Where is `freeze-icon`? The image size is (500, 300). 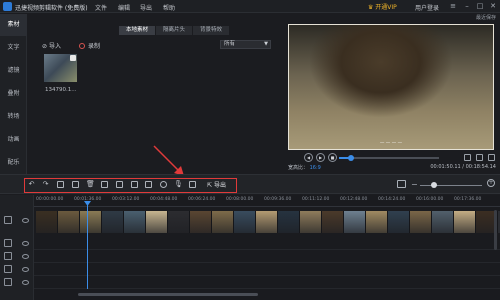
freeze-icon is located at coordinates (119, 184).